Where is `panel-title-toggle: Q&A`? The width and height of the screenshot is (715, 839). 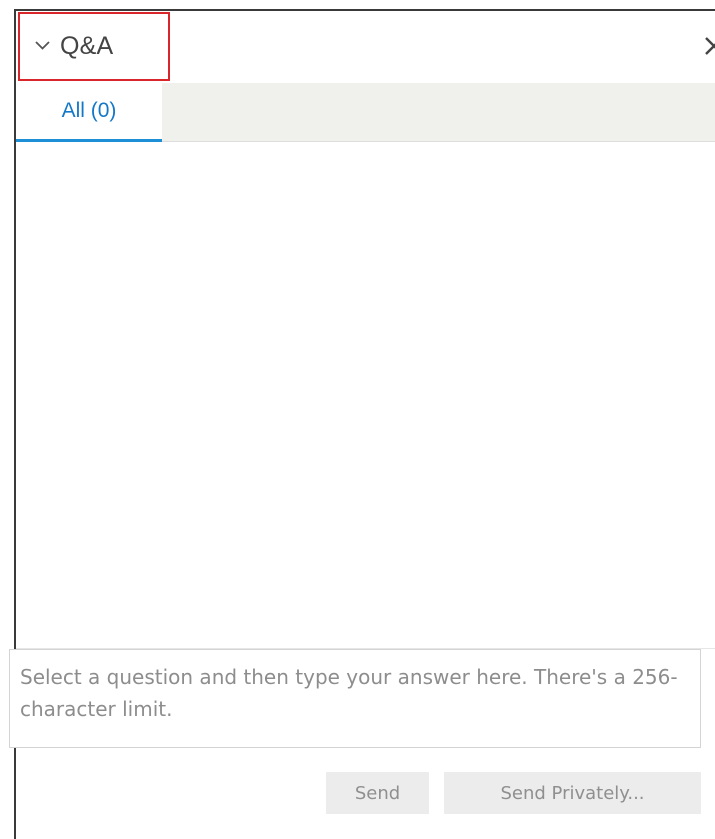 panel-title-toggle: Q&A is located at coordinates (94, 46).